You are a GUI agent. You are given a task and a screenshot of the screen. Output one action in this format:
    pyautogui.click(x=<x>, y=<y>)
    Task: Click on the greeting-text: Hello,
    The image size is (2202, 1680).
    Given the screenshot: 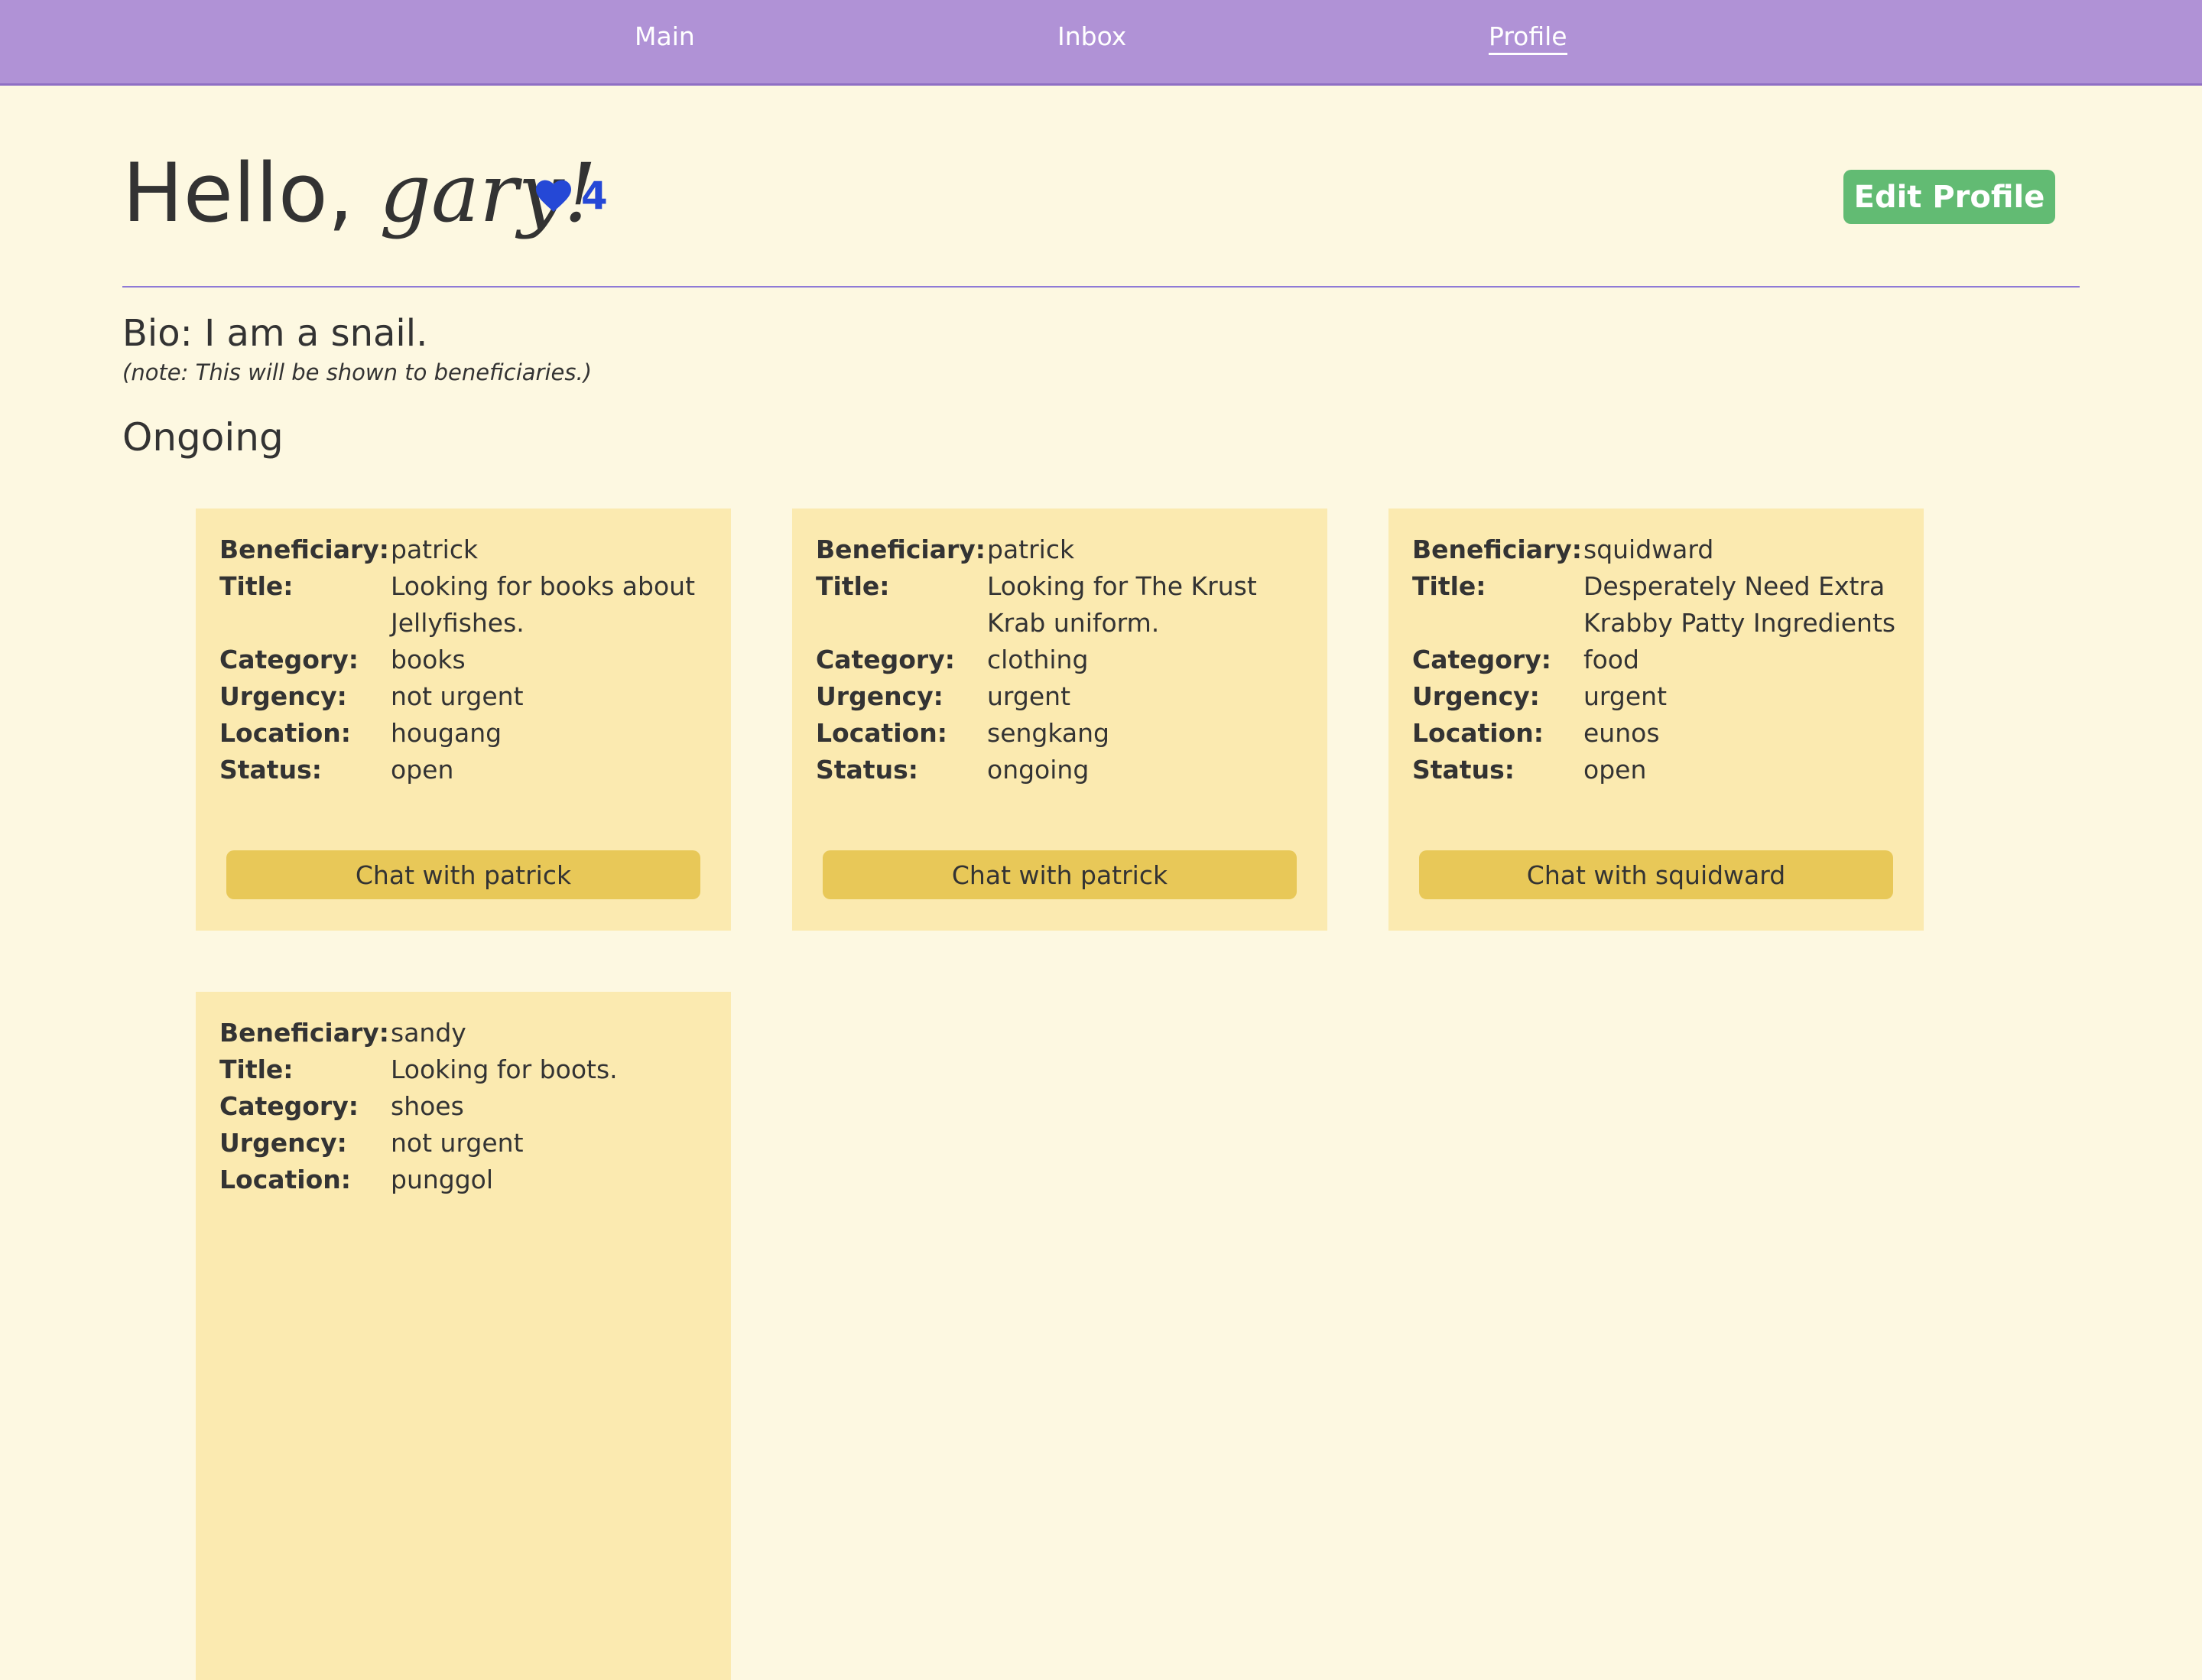 What is the action you would take?
    pyautogui.click(x=251, y=193)
    